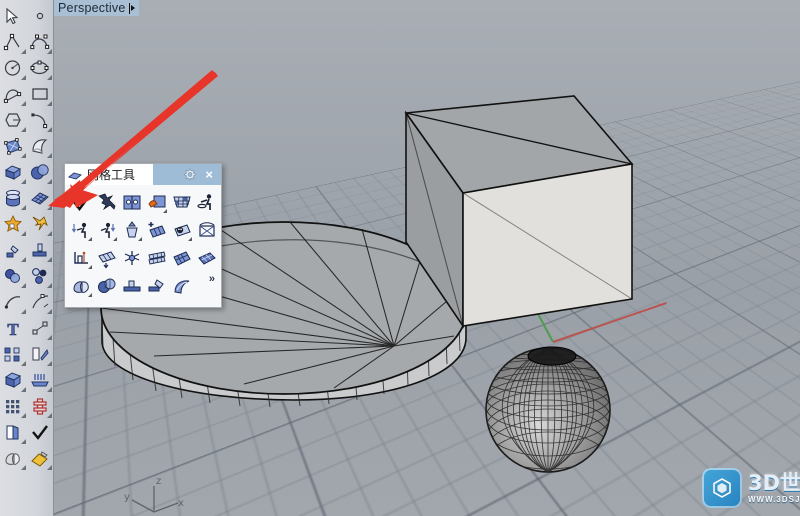 The width and height of the screenshot is (800, 516). Describe the element at coordinates (181, 258) in the screenshot. I see `mesh-button-quadrangulate` at that location.